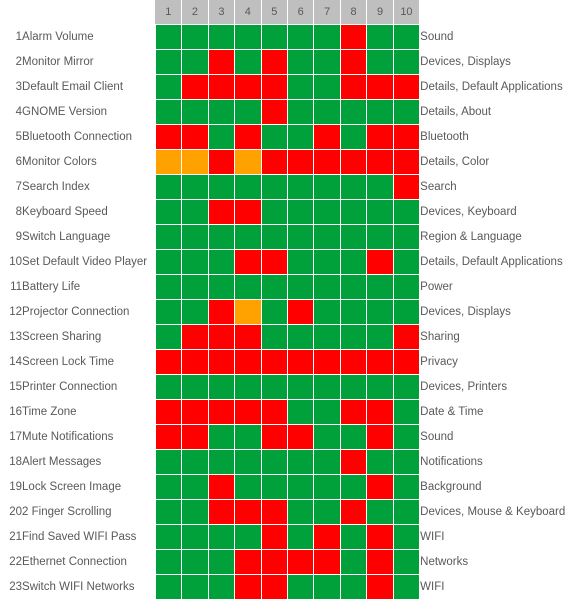 This screenshot has width=581, height=600. Describe the element at coordinates (248, 12) in the screenshot. I see `trial-header-4: 4` at that location.